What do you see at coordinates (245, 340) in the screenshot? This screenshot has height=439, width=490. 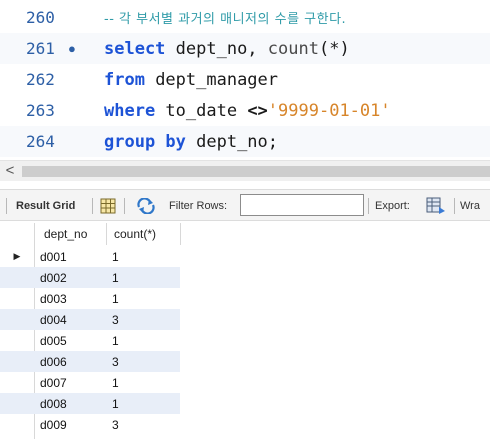 I see `table-row: d005 1` at bounding box center [245, 340].